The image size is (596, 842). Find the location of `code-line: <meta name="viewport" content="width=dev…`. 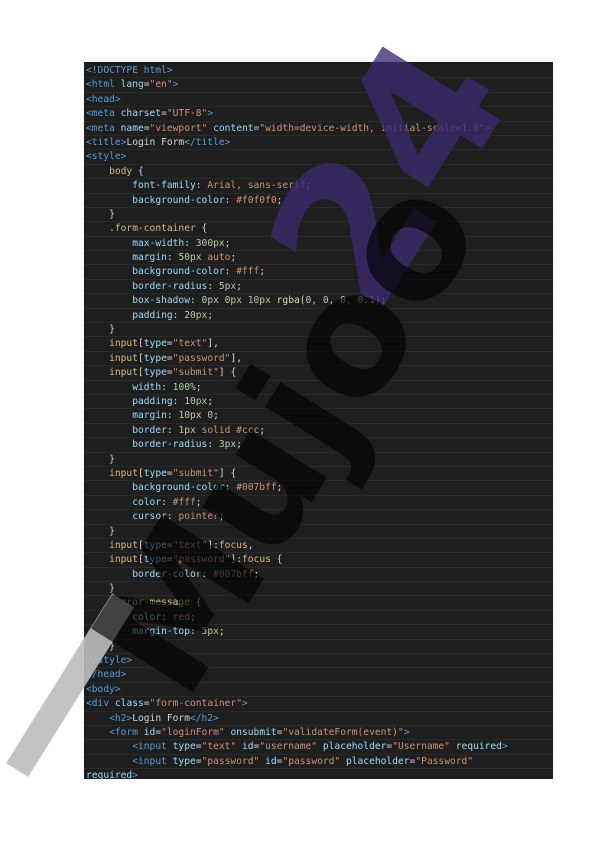

code-line: <meta name="viewport" content="width=dev… is located at coordinates (318, 129).